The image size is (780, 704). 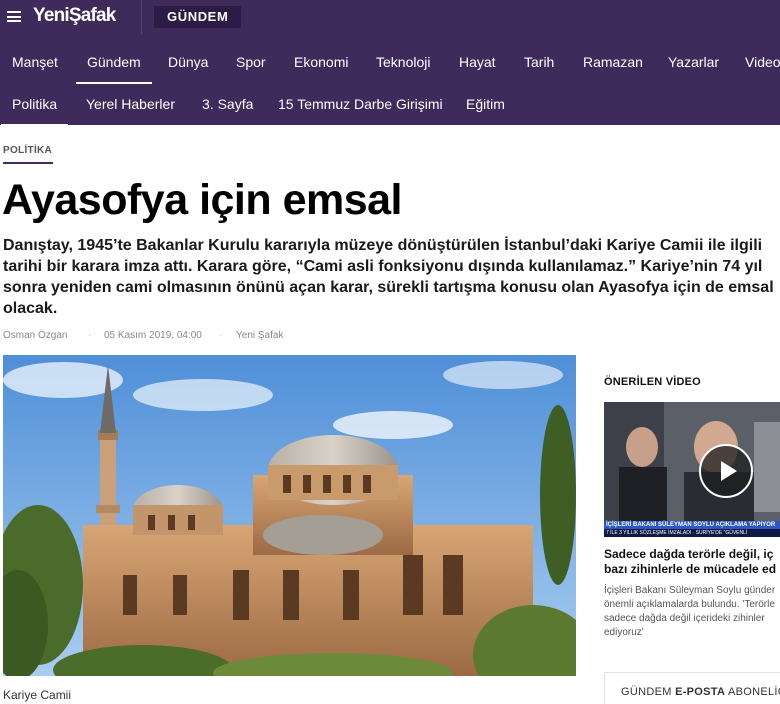 I want to click on nav-item-gundem: Gündem, so click(x=114, y=63).